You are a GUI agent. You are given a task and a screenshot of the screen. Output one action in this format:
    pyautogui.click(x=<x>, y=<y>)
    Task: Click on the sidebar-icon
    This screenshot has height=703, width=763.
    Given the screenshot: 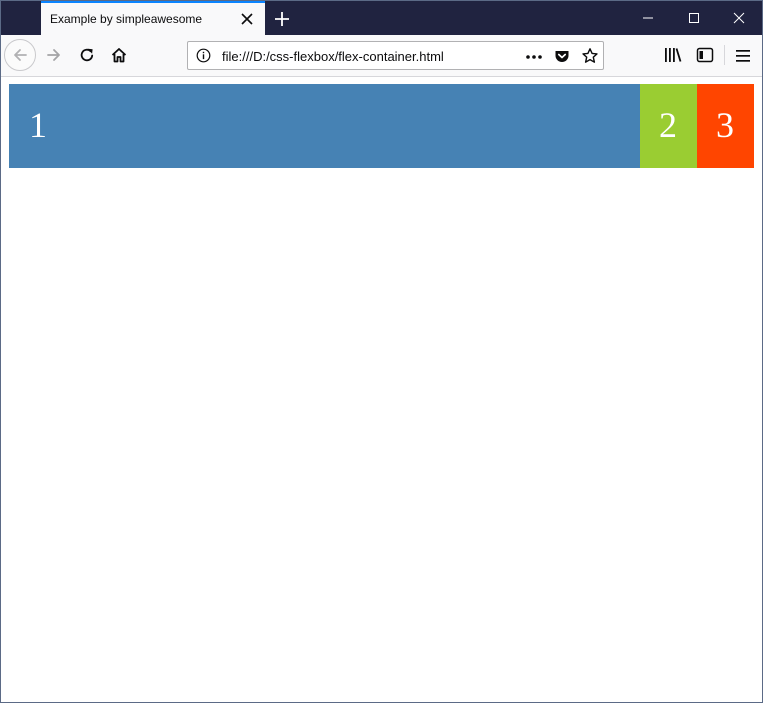 What is the action you would take?
    pyautogui.click(x=705, y=57)
    